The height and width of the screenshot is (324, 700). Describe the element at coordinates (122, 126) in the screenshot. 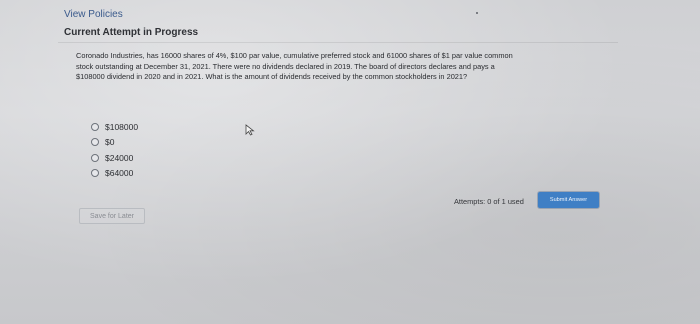

I see `answer-option-label: $108000` at that location.